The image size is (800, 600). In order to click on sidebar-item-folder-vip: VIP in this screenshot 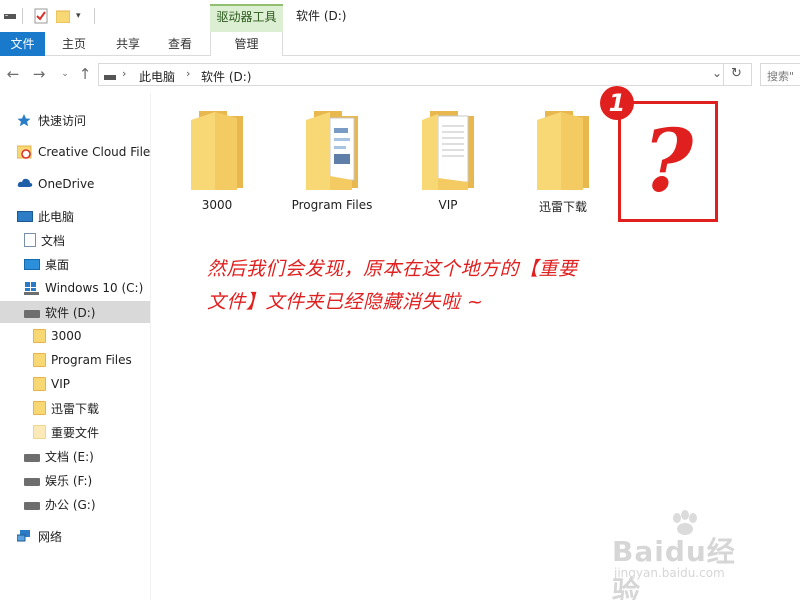, I will do `click(75, 384)`.